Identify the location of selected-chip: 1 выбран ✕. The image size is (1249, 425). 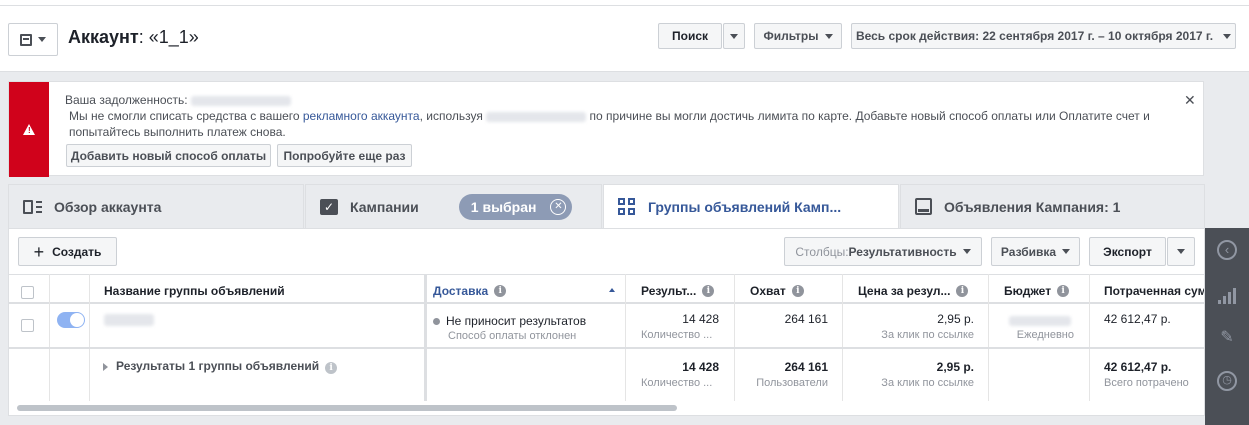
(515, 206).